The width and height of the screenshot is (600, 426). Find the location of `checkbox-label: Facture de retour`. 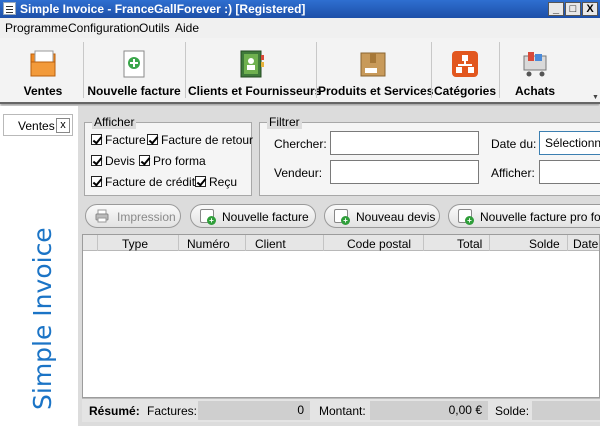

checkbox-label: Facture de retour is located at coordinates (207, 140).